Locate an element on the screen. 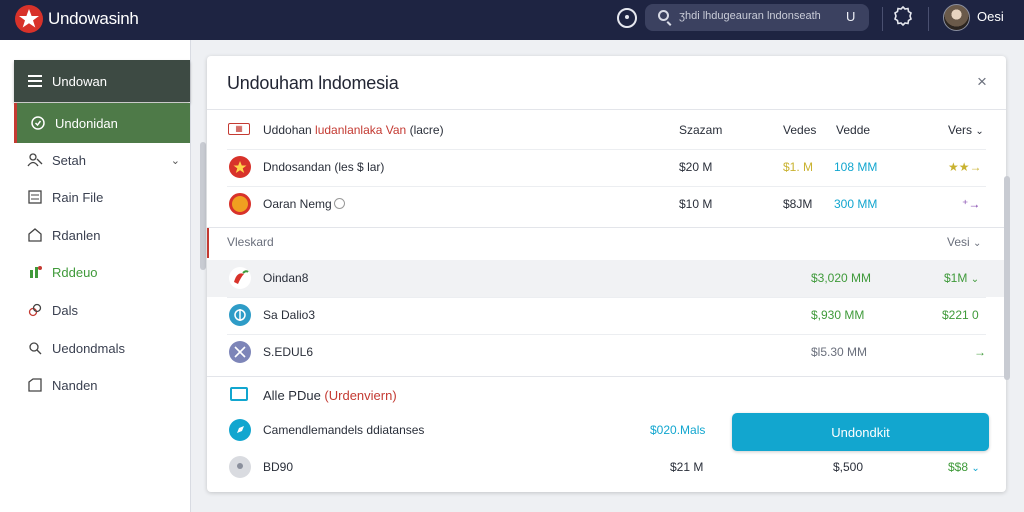  row-name: S.EDUL6 is located at coordinates (288, 352).